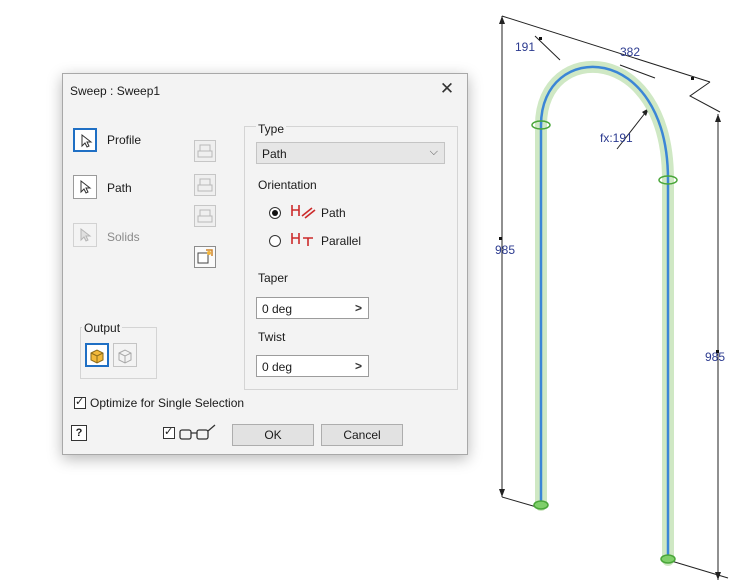  I want to click on optimize-label: Optimize for Single Selection, so click(167, 403).